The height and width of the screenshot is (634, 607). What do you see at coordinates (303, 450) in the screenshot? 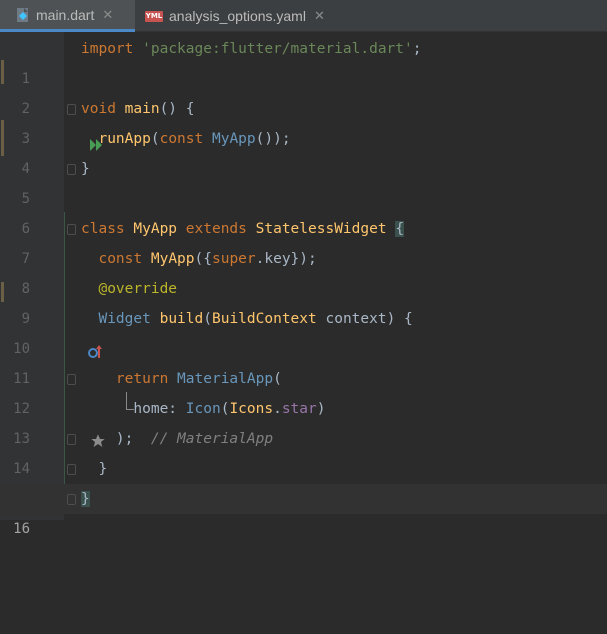
I see `code-line: 14 ); // MaterialApp` at bounding box center [303, 450].